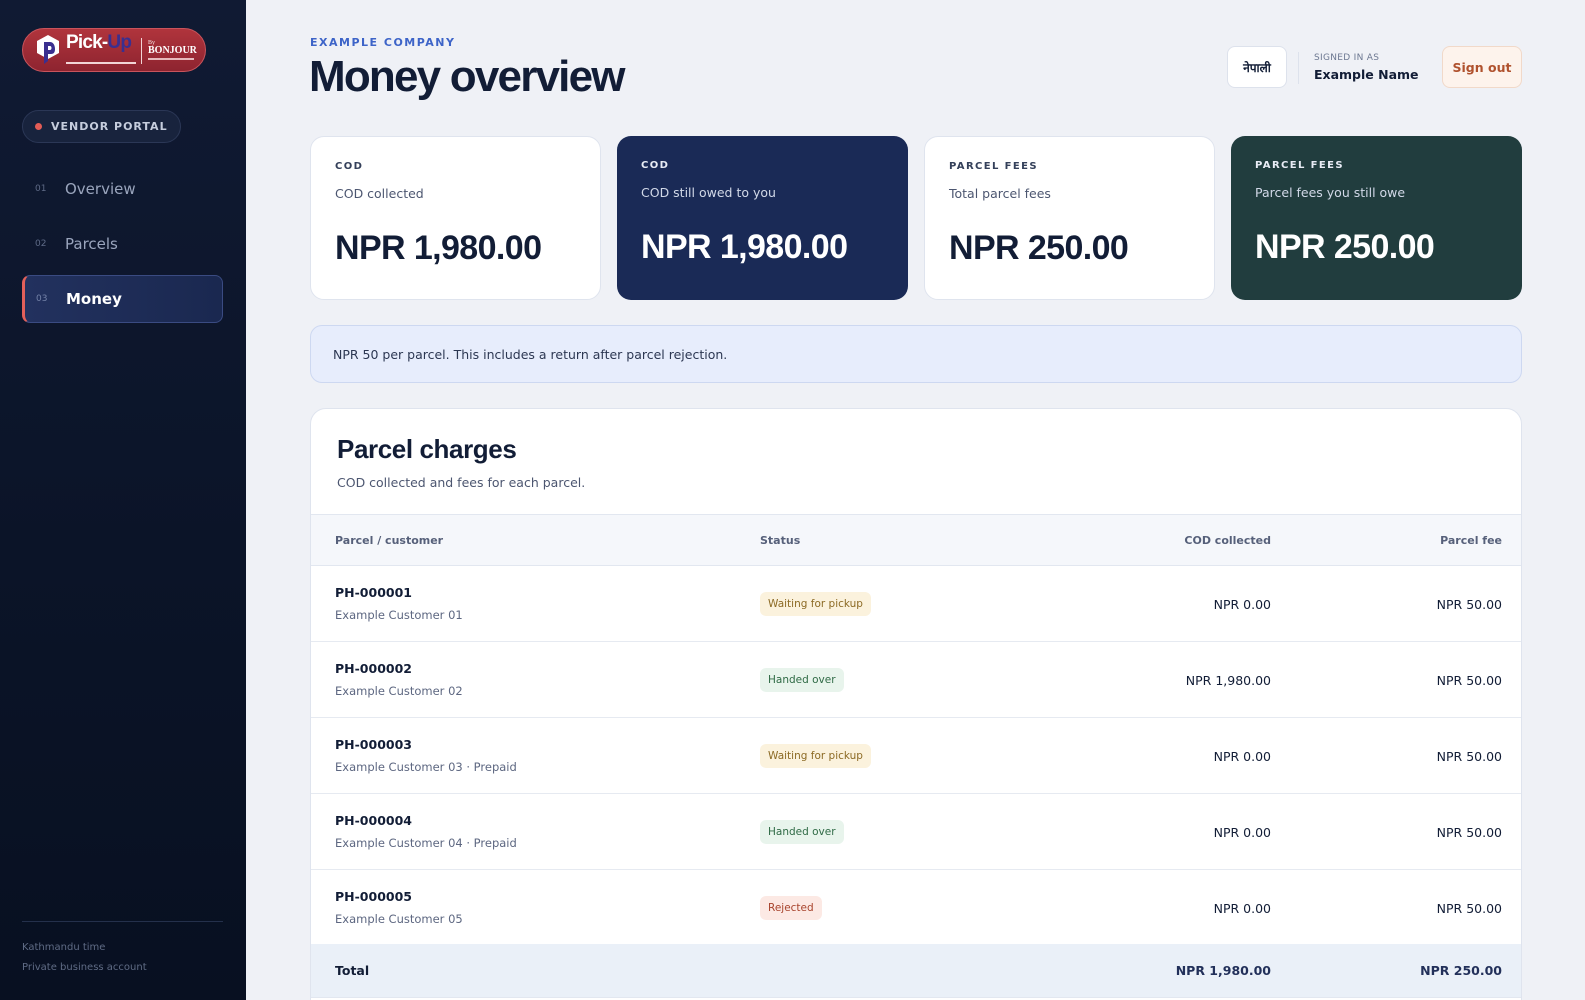 This screenshot has height=1000, width=1585. Describe the element at coordinates (373, 744) in the screenshot. I see `parcel-id: PH-000003` at that location.